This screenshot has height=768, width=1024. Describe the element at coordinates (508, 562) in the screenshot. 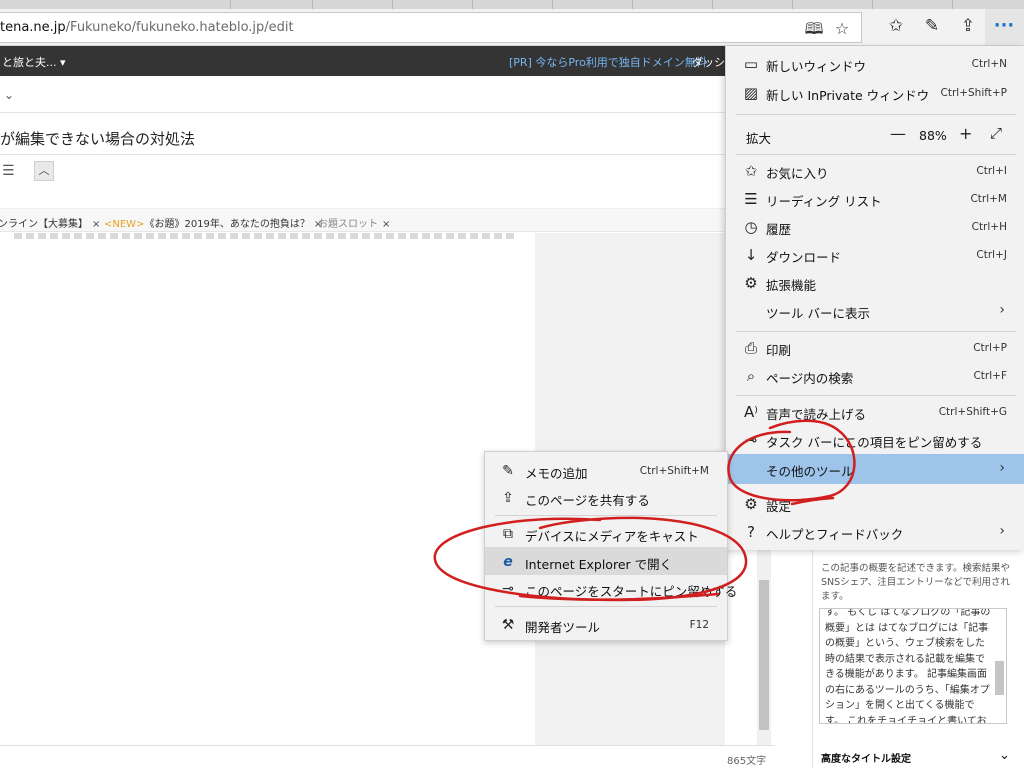

I see `internet-explorer-icon: e` at that location.